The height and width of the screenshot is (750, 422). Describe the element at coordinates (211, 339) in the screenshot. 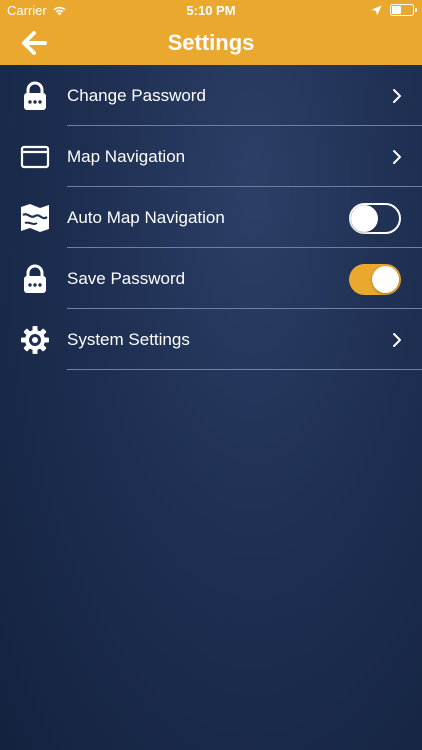

I see `settings-row-system-settings: System Settings` at that location.